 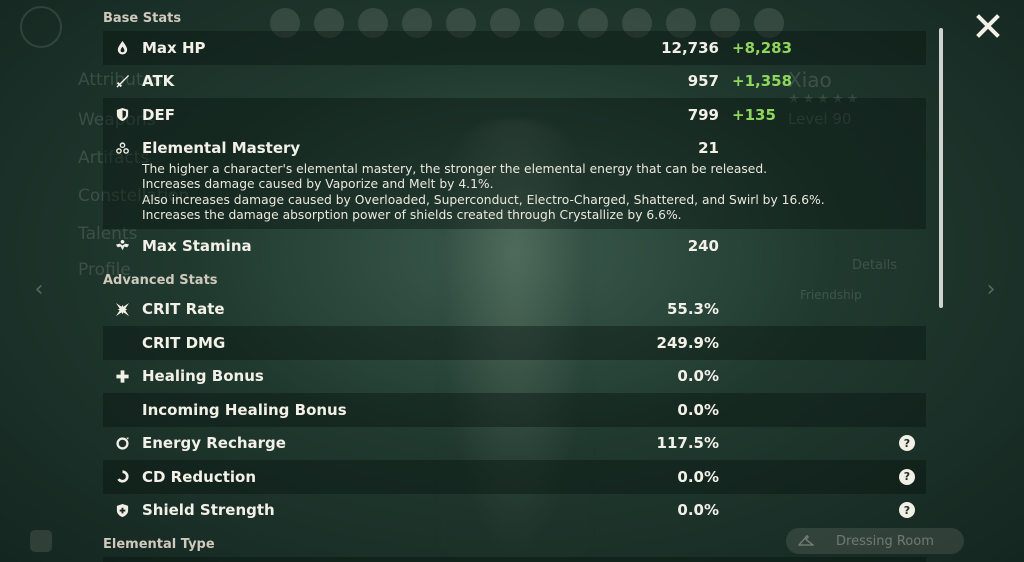 What do you see at coordinates (514, 559) in the screenshot?
I see `stat-row-partial` at bounding box center [514, 559].